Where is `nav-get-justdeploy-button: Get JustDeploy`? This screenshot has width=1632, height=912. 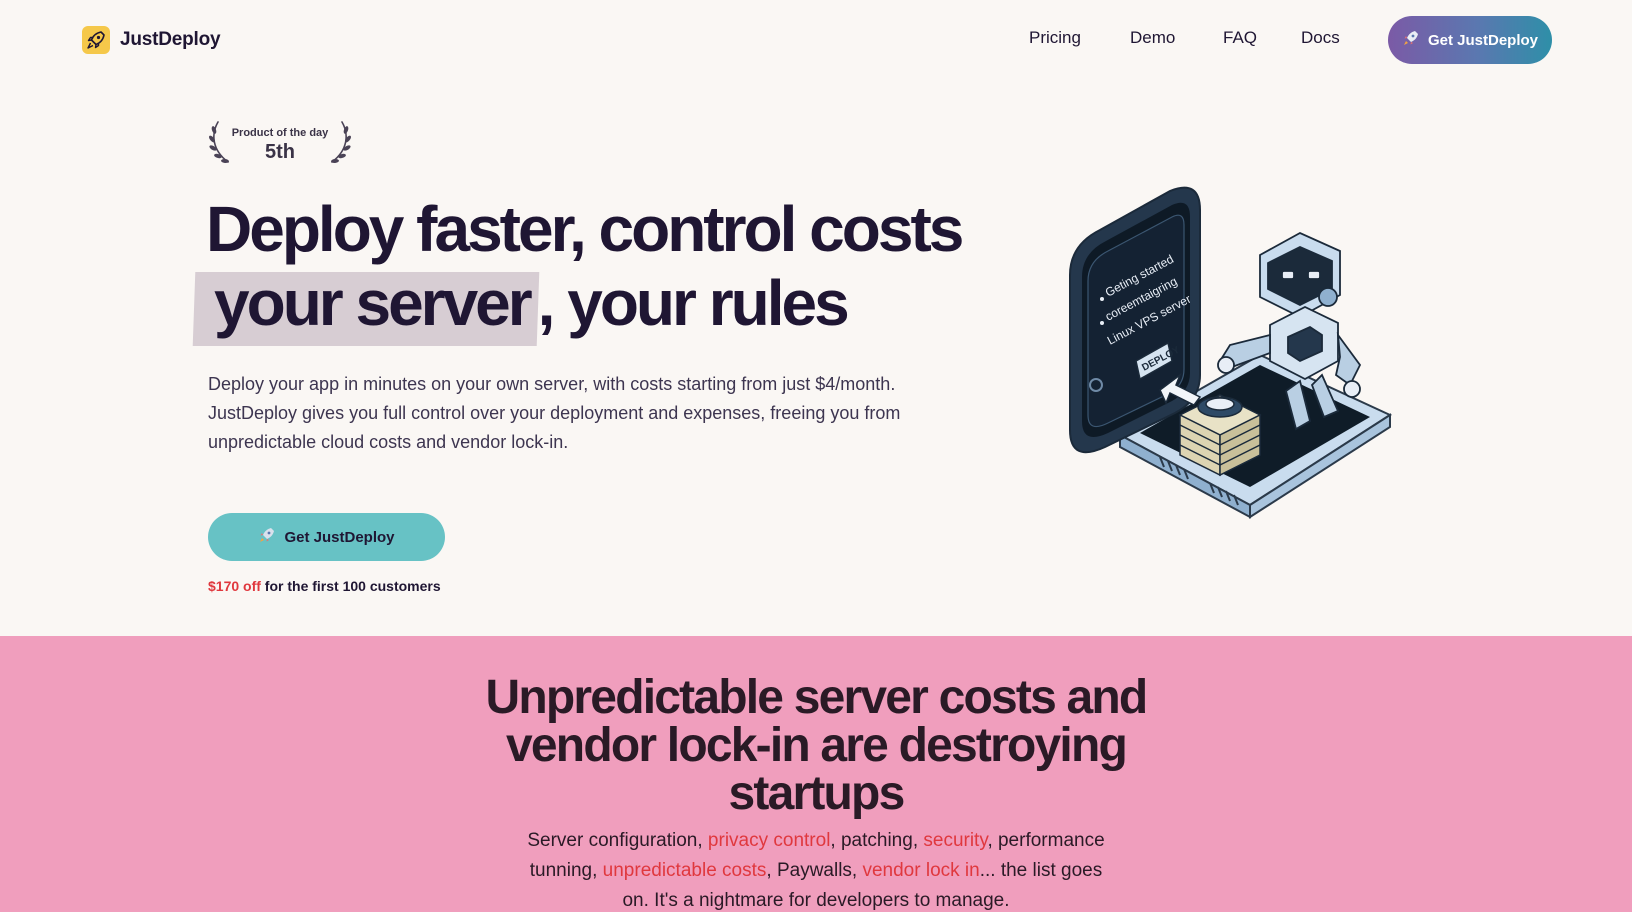 nav-get-justdeploy-button: Get JustDeploy is located at coordinates (1470, 40).